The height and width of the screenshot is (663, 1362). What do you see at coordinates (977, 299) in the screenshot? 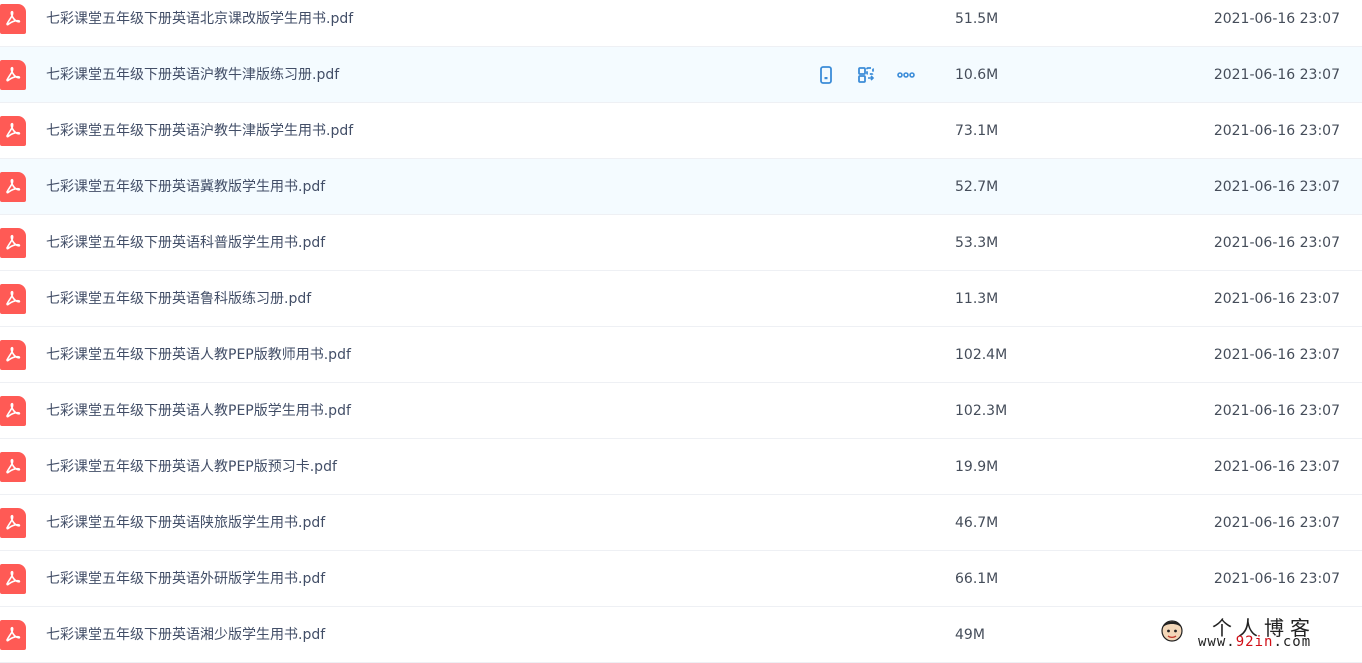
I see `file-size: 11.3M` at bounding box center [977, 299].